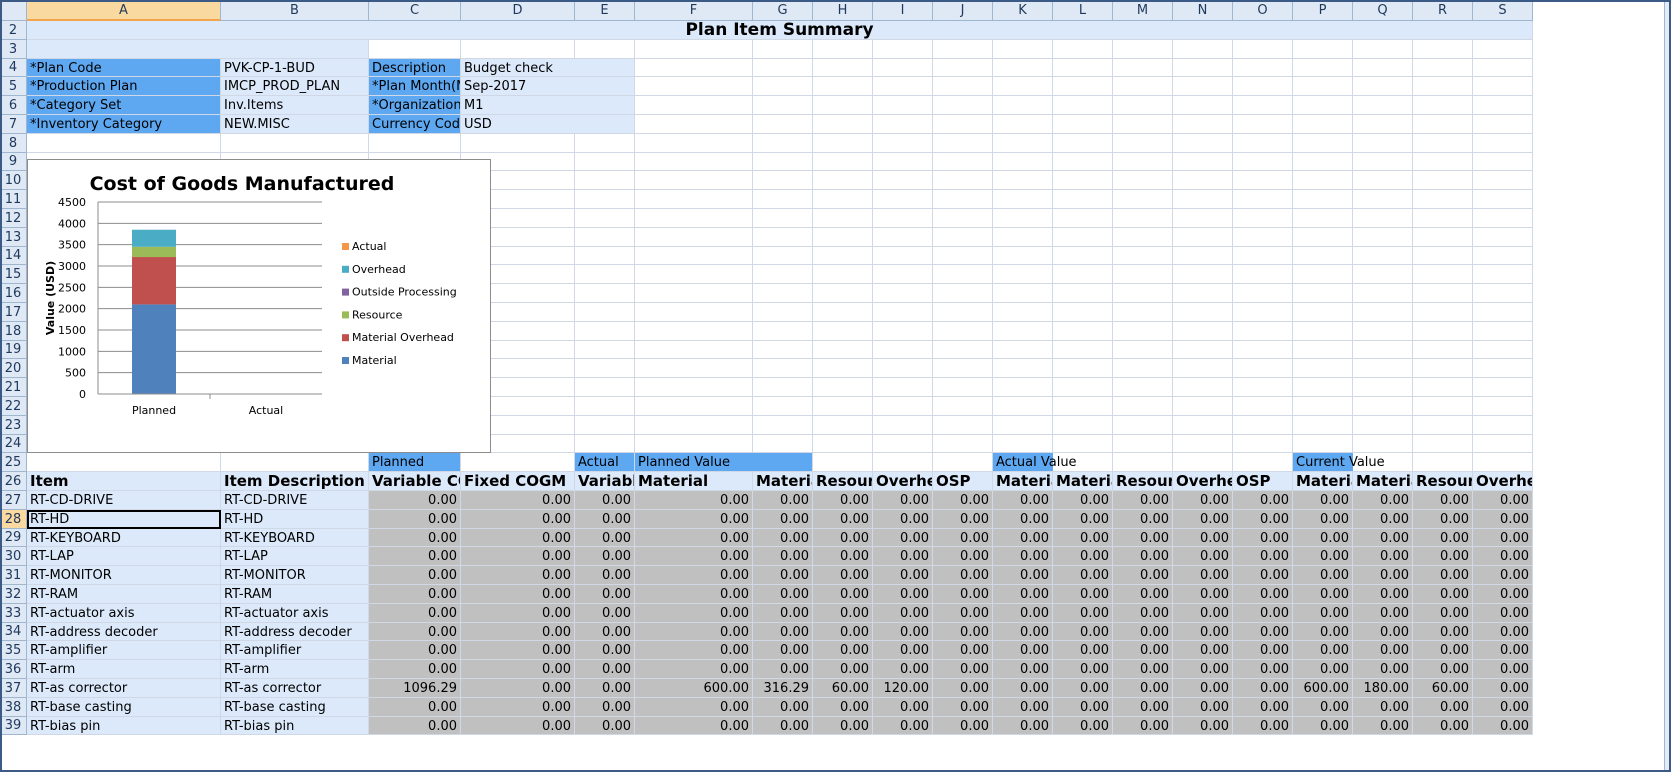 Image resolution: width=1671 pixels, height=772 pixels. What do you see at coordinates (295, 632) in the screenshot?
I see `item-description-cell: RT-address decoder` at bounding box center [295, 632].